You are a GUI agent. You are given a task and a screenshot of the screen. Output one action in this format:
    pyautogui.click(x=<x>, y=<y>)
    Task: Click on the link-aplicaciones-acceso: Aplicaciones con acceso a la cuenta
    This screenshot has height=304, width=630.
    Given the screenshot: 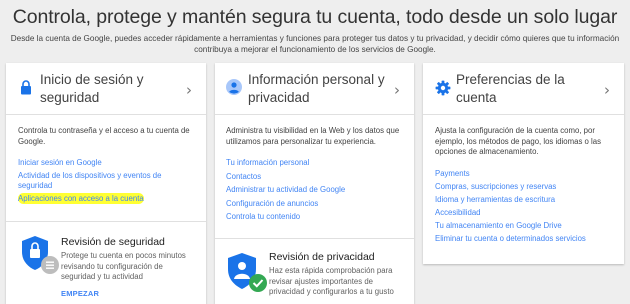 What is the action you would take?
    pyautogui.click(x=110, y=198)
    